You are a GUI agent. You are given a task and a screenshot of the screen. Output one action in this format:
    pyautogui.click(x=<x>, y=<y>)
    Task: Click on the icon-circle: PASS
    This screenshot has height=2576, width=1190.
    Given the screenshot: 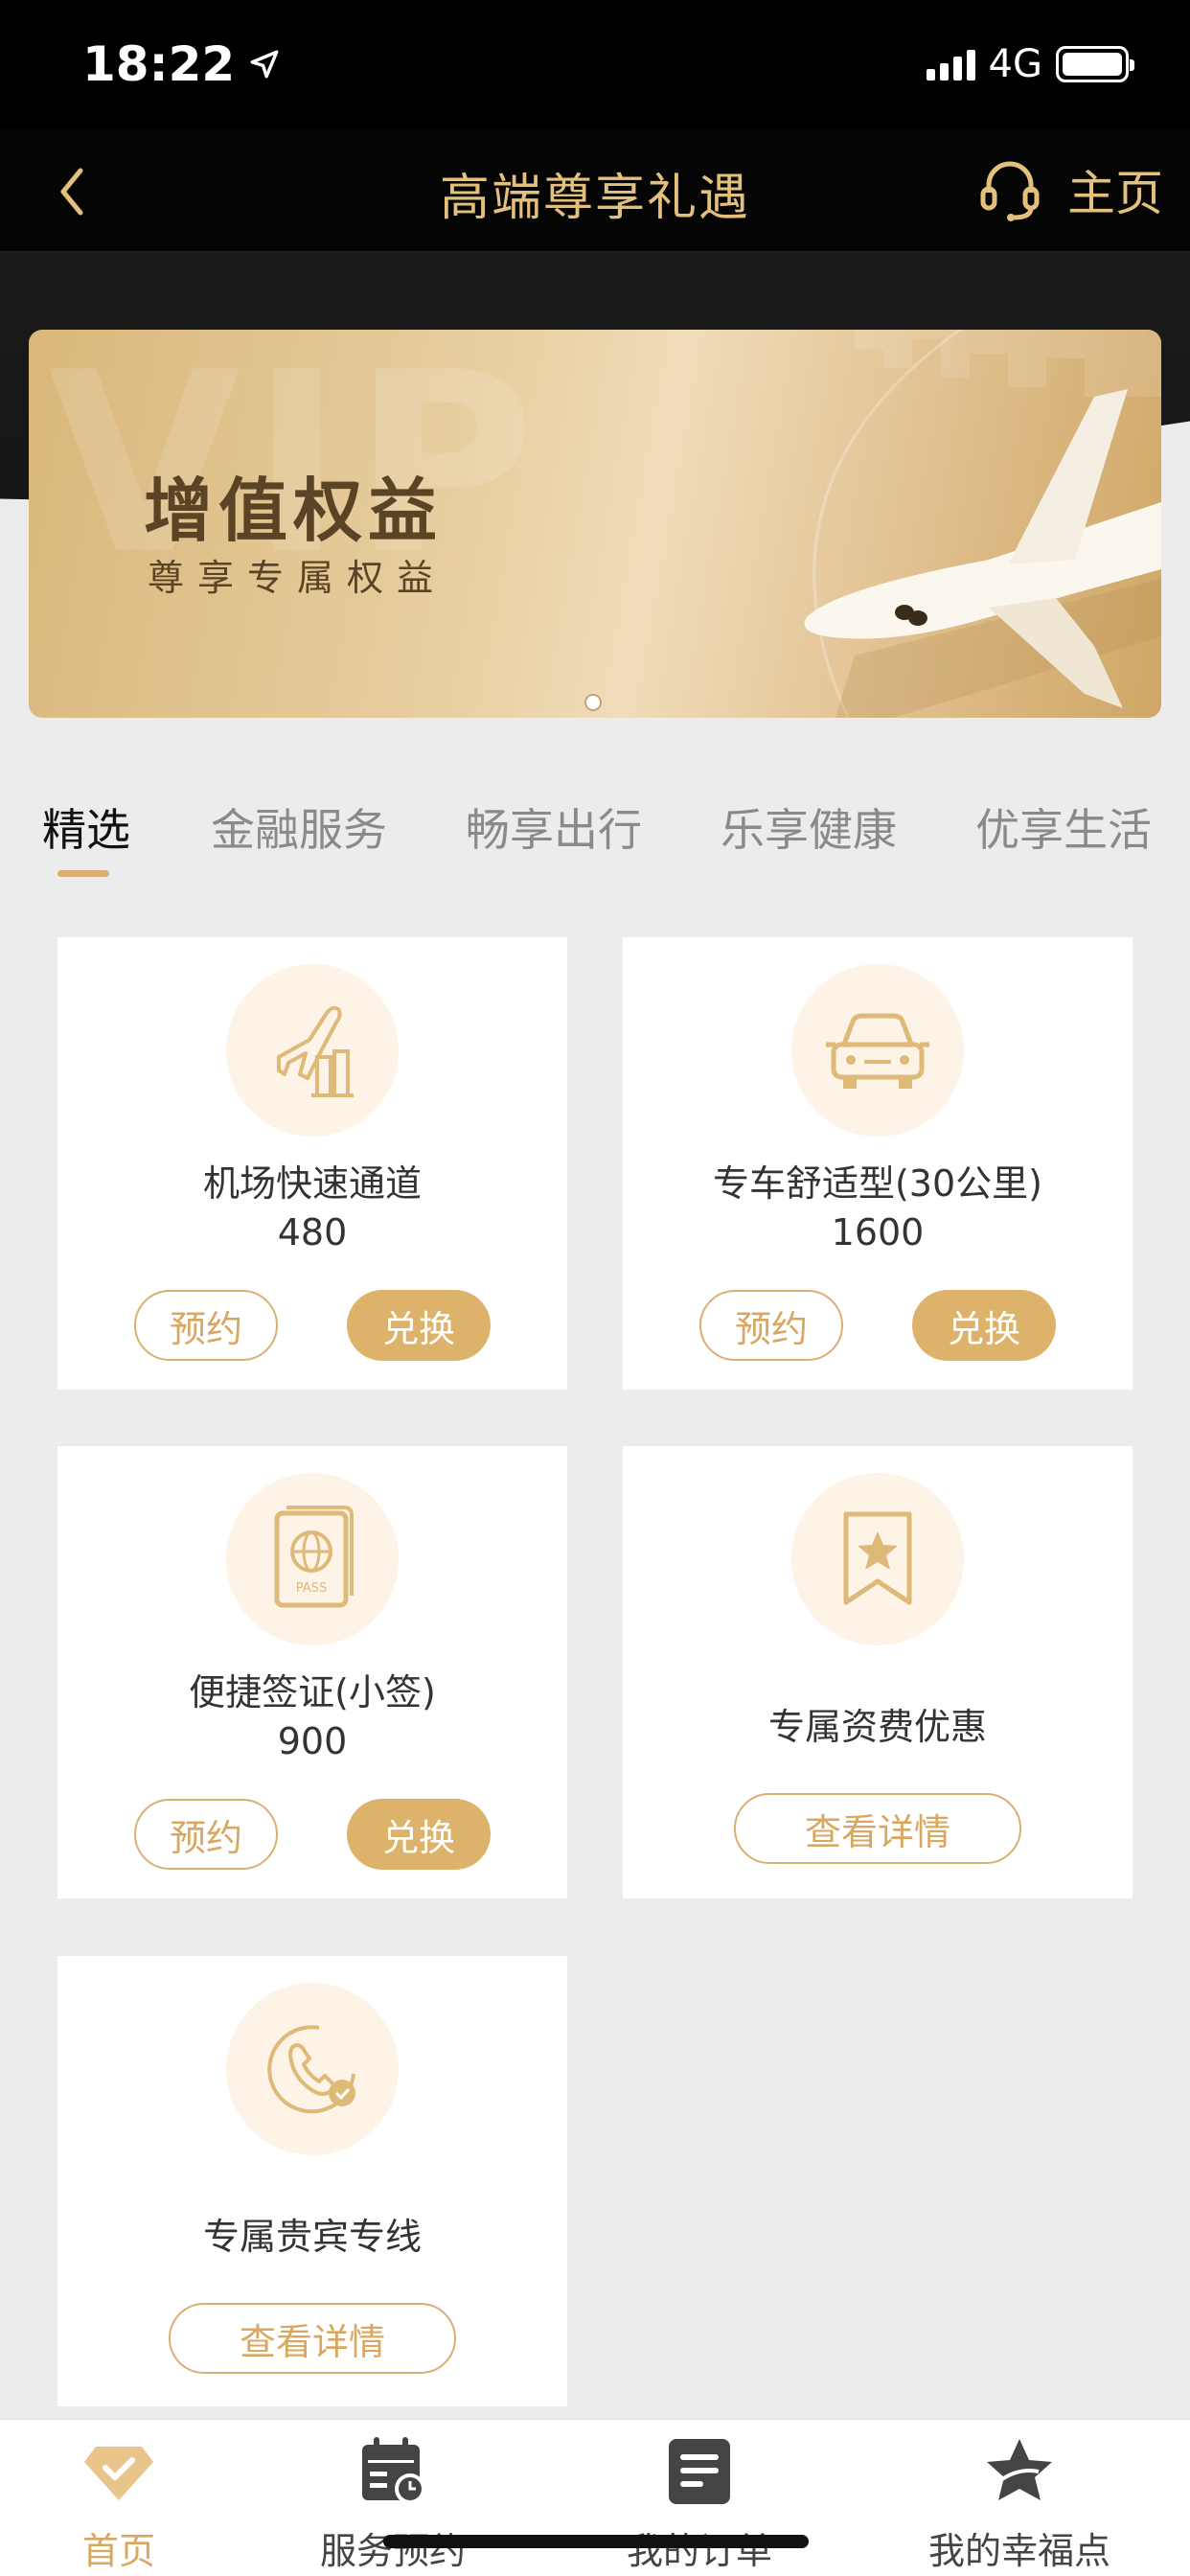 What is the action you would take?
    pyautogui.click(x=312, y=1559)
    